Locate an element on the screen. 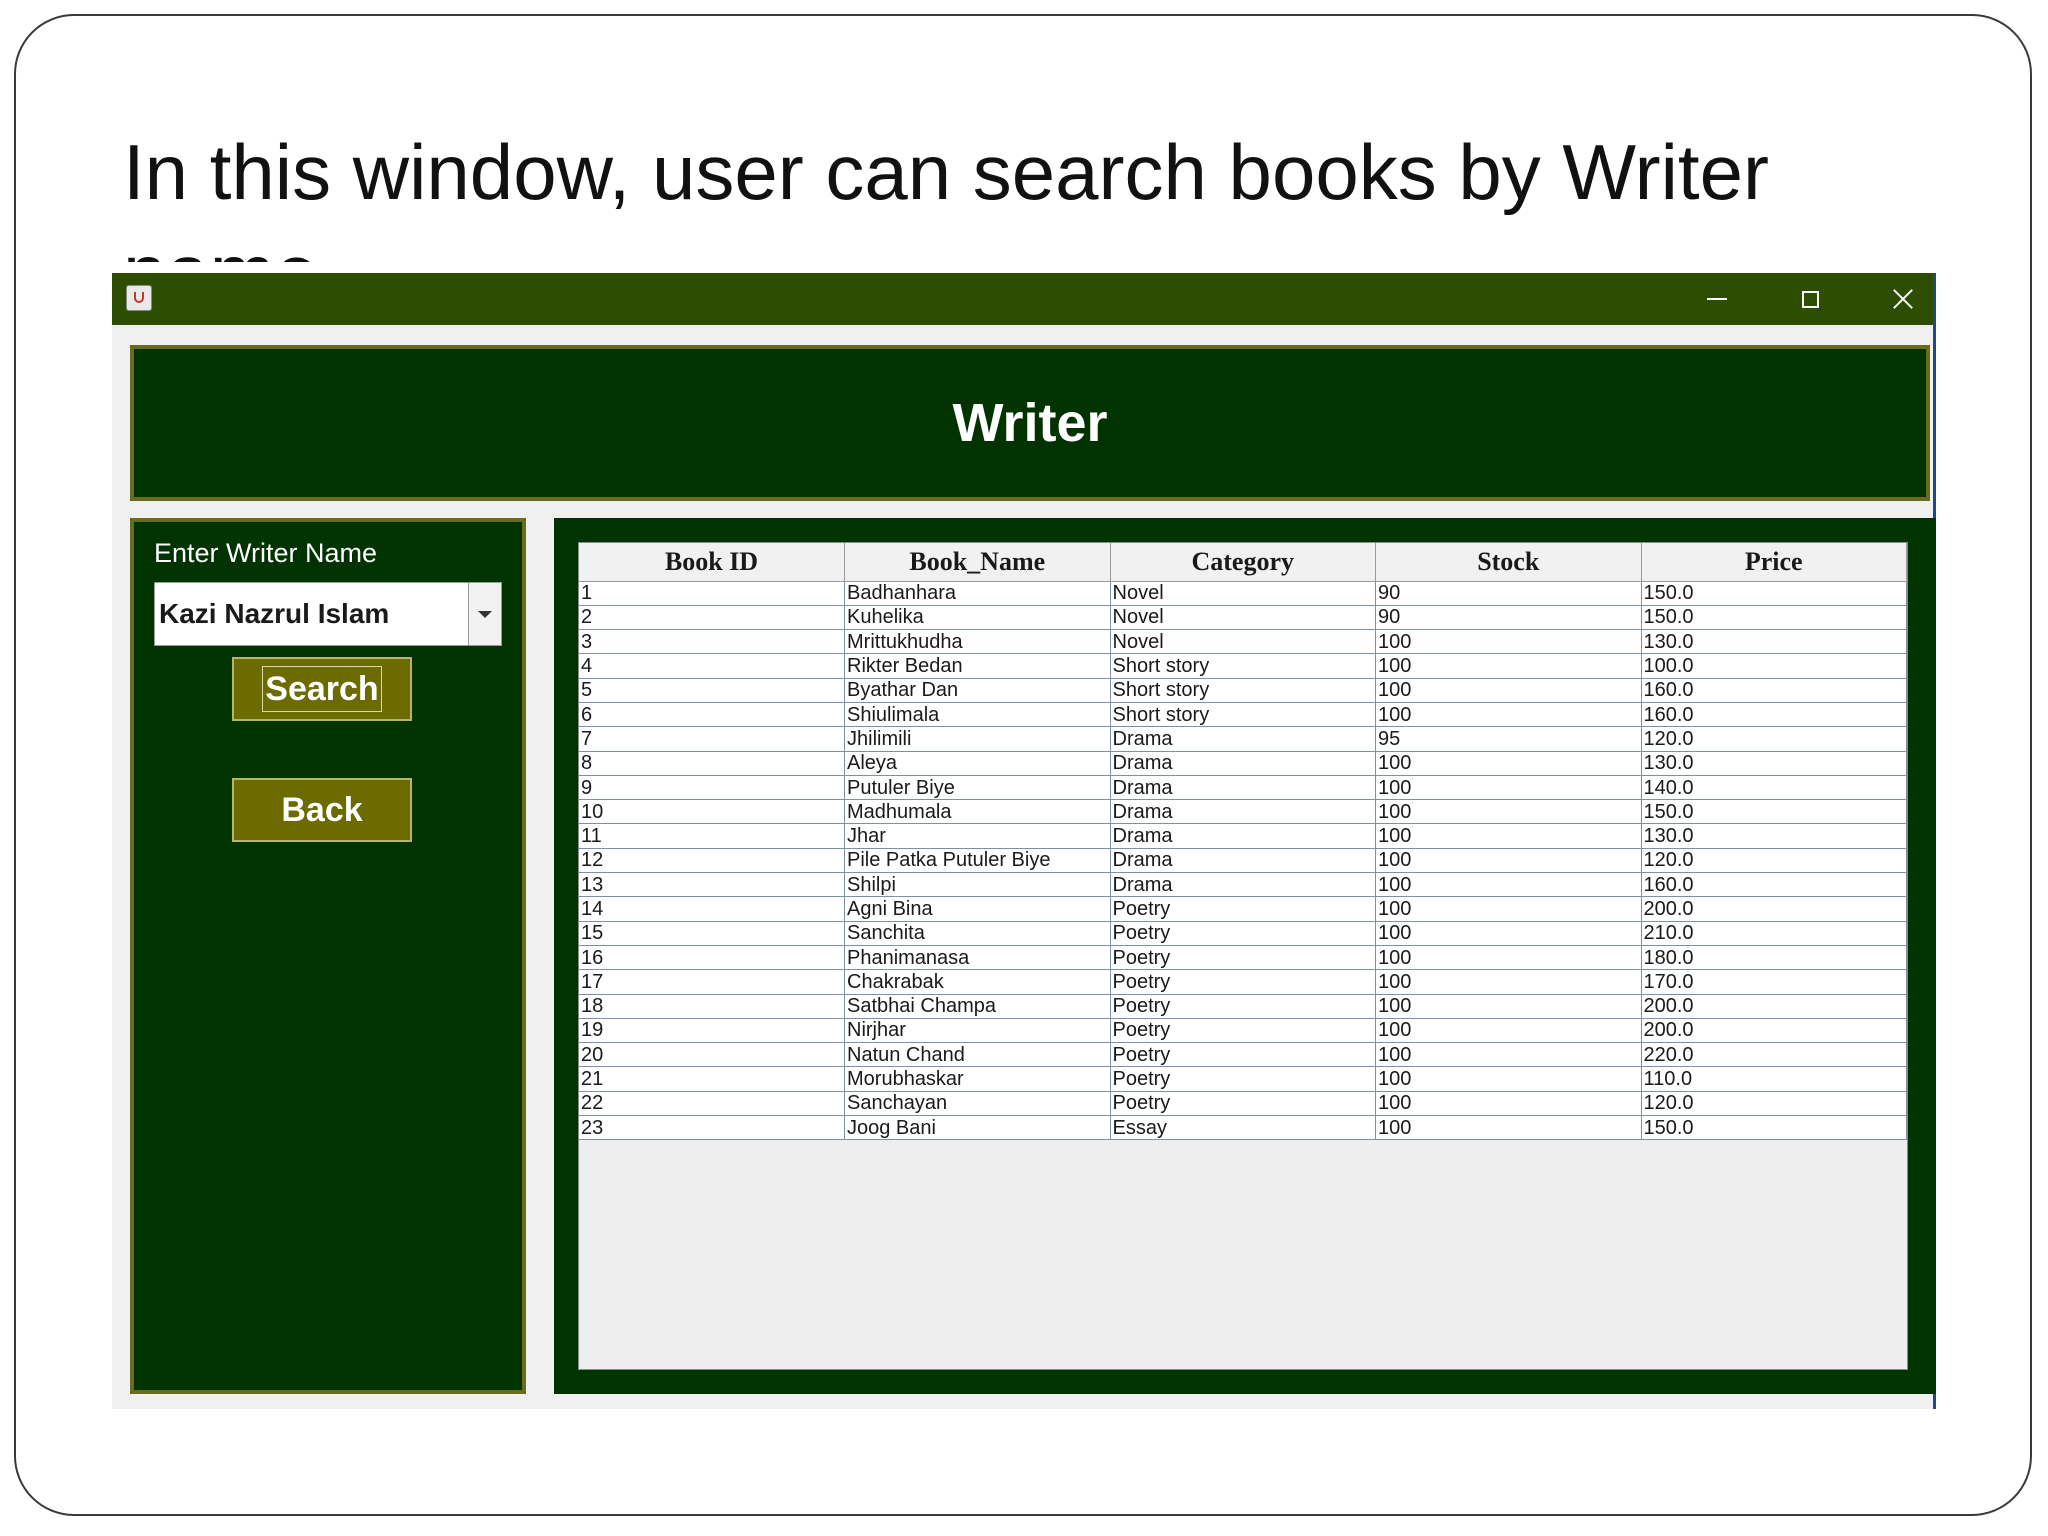 This screenshot has height=1536, width=2048. maximize-icon is located at coordinates (1810, 299).